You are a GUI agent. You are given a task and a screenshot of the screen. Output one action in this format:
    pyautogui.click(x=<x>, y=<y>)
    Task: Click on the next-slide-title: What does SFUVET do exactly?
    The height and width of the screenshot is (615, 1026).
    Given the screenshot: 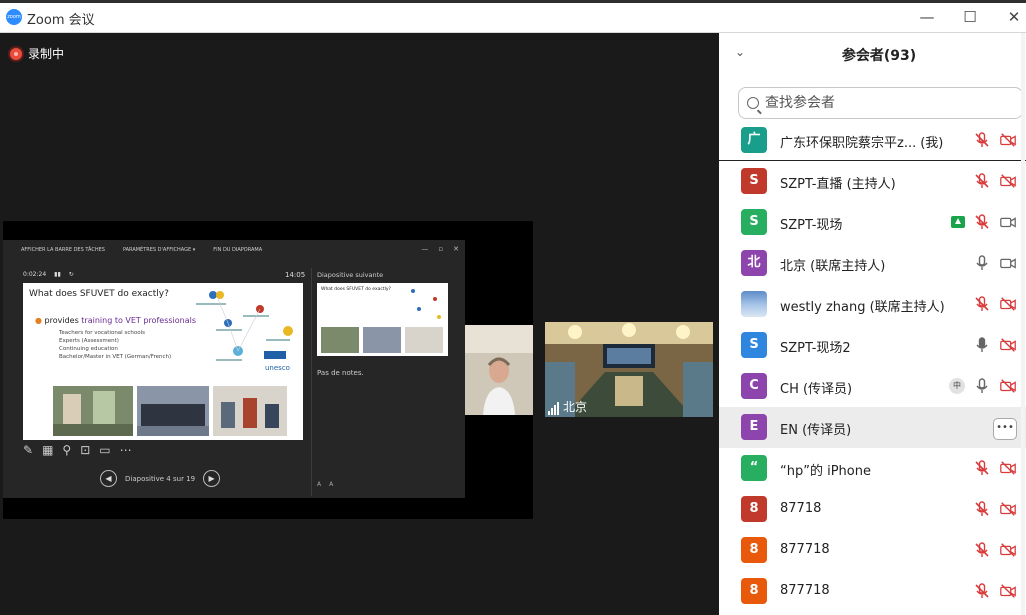 What is the action you would take?
    pyautogui.click(x=356, y=289)
    